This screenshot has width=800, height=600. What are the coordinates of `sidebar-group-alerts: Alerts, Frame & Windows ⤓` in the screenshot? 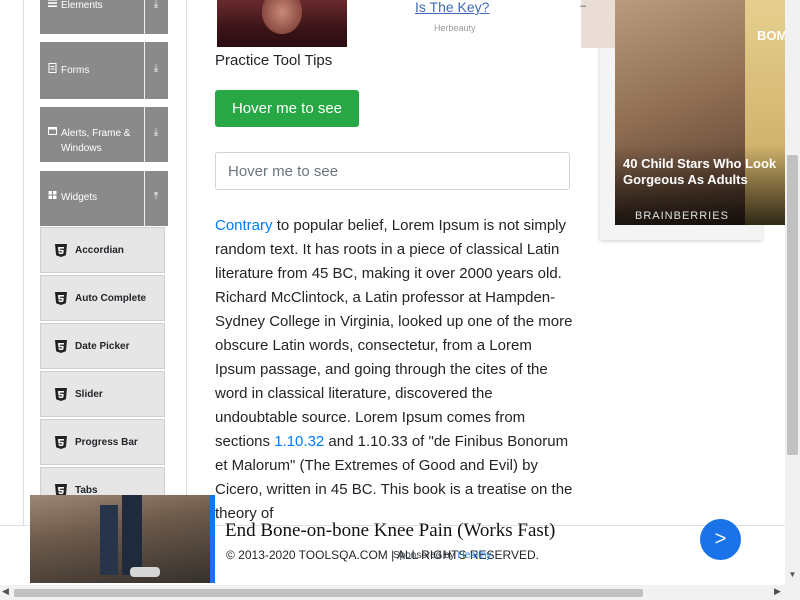 It's located at (104, 134).